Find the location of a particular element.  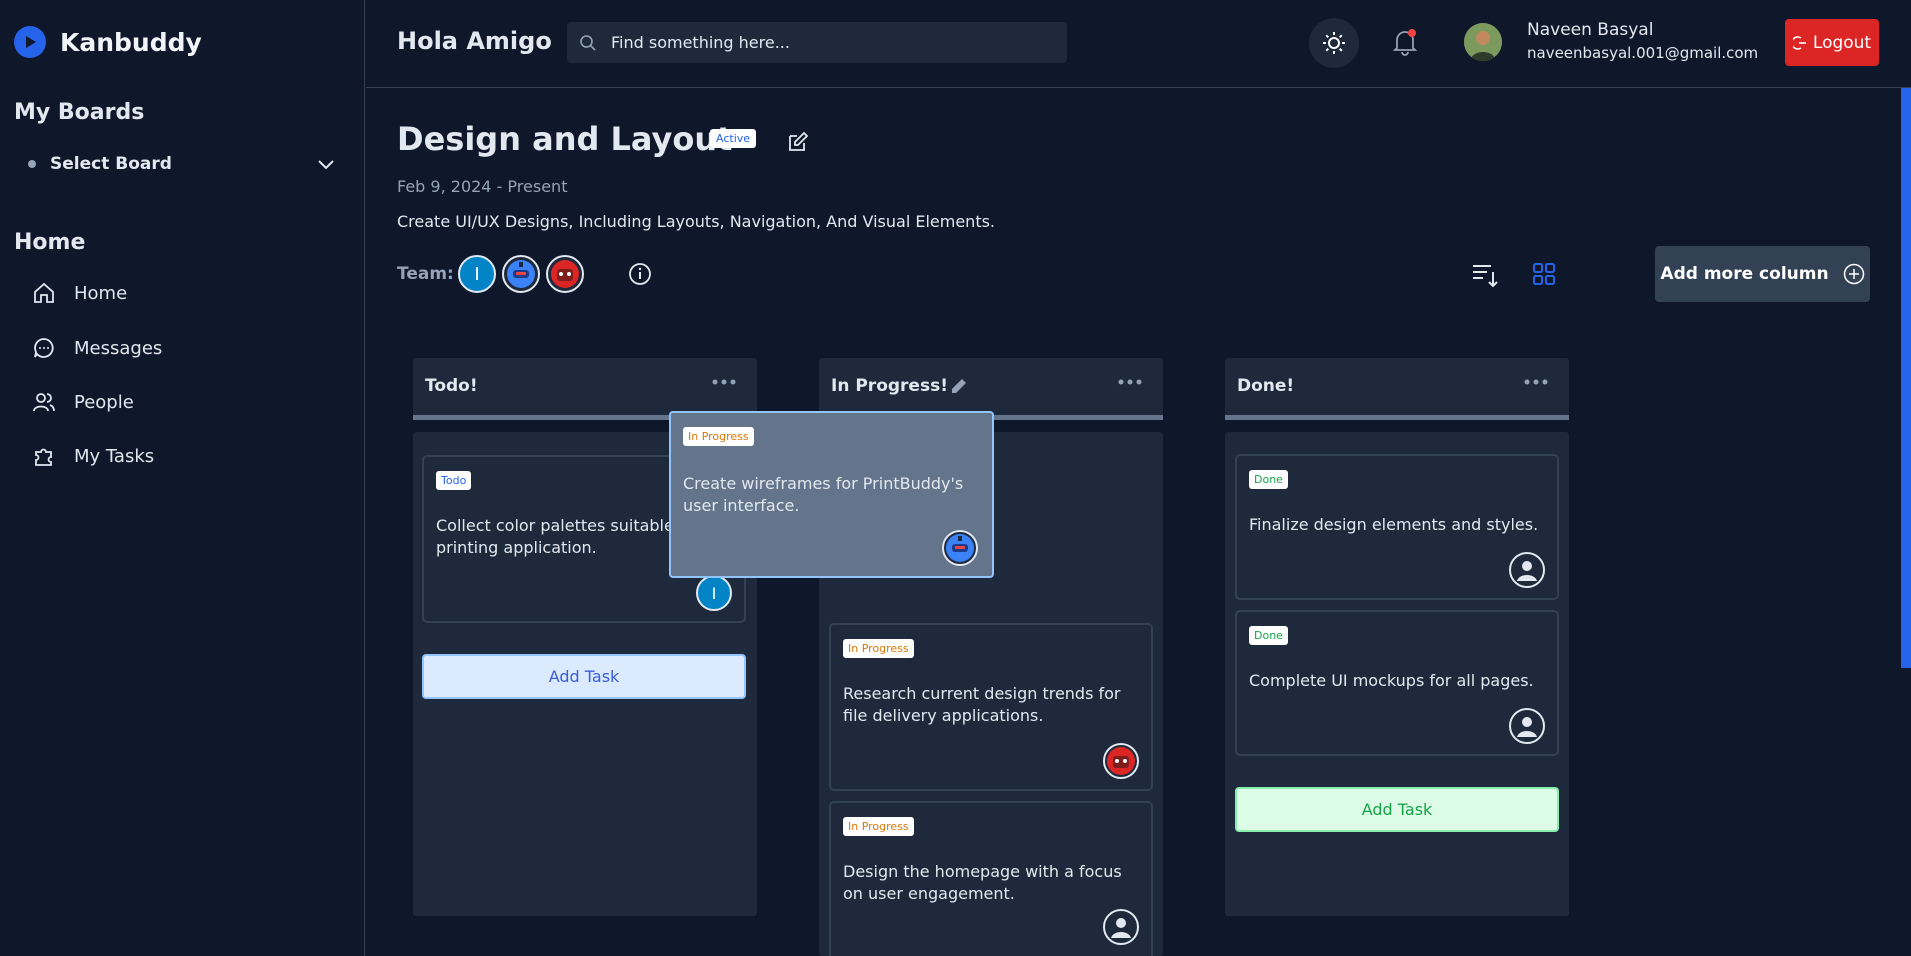

puzzle-icon is located at coordinates (43, 457).